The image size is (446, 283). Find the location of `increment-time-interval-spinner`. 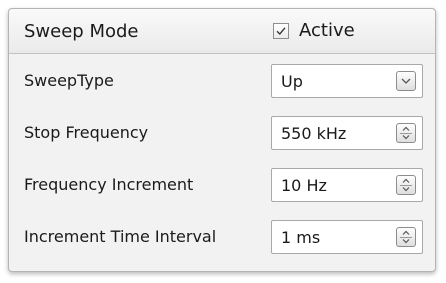

increment-time-interval-spinner is located at coordinates (406, 237).